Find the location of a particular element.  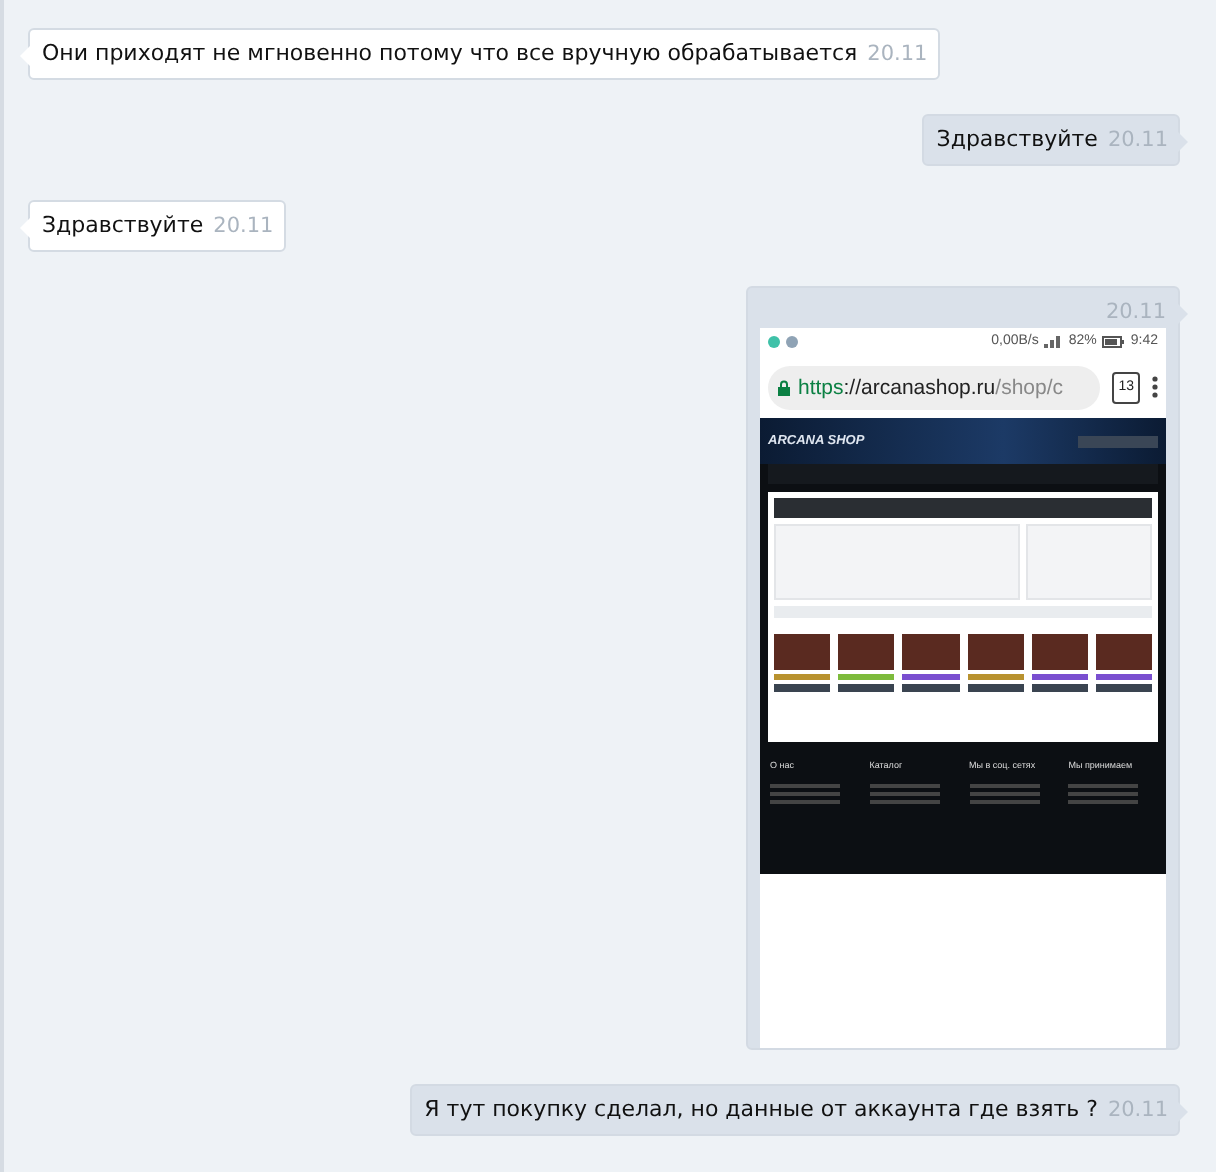

message-text: Они приходят не мгновенно потому что все вручную обрабатывается is located at coordinates (450, 53).